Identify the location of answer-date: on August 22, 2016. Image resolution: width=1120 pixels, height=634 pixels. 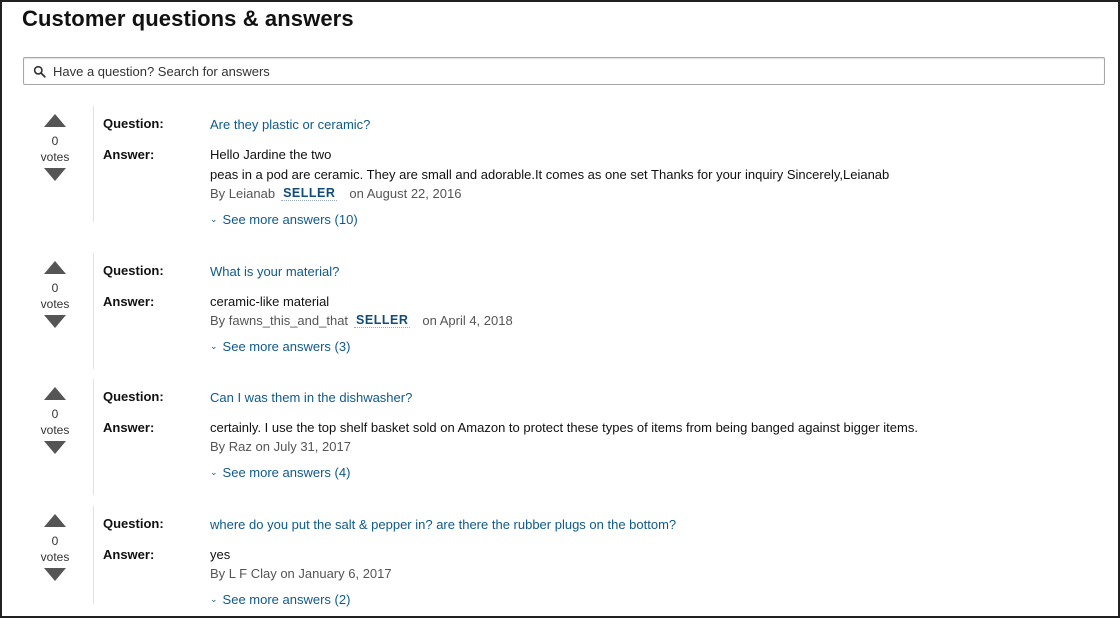
(405, 193).